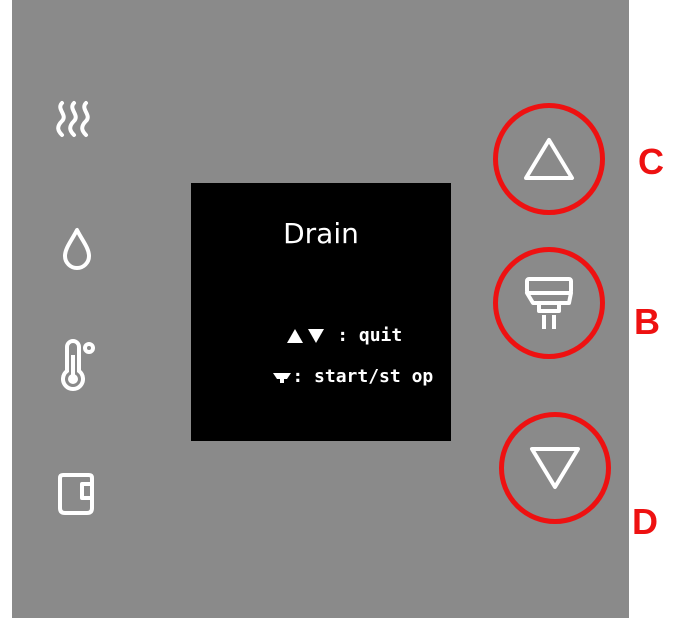 The height and width of the screenshot is (618, 677). What do you see at coordinates (306, 336) in the screenshot?
I see `up-down-arrows-icon` at bounding box center [306, 336].